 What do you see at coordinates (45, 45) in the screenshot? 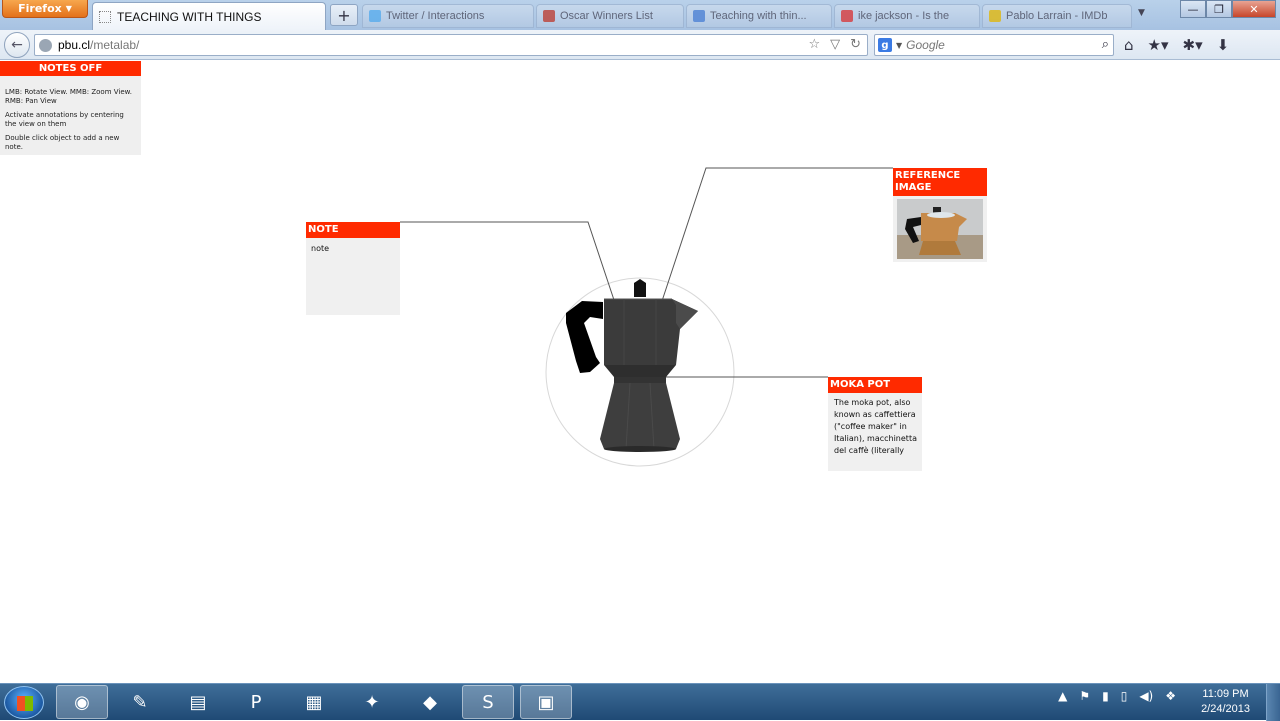
I see `globe-icon` at bounding box center [45, 45].